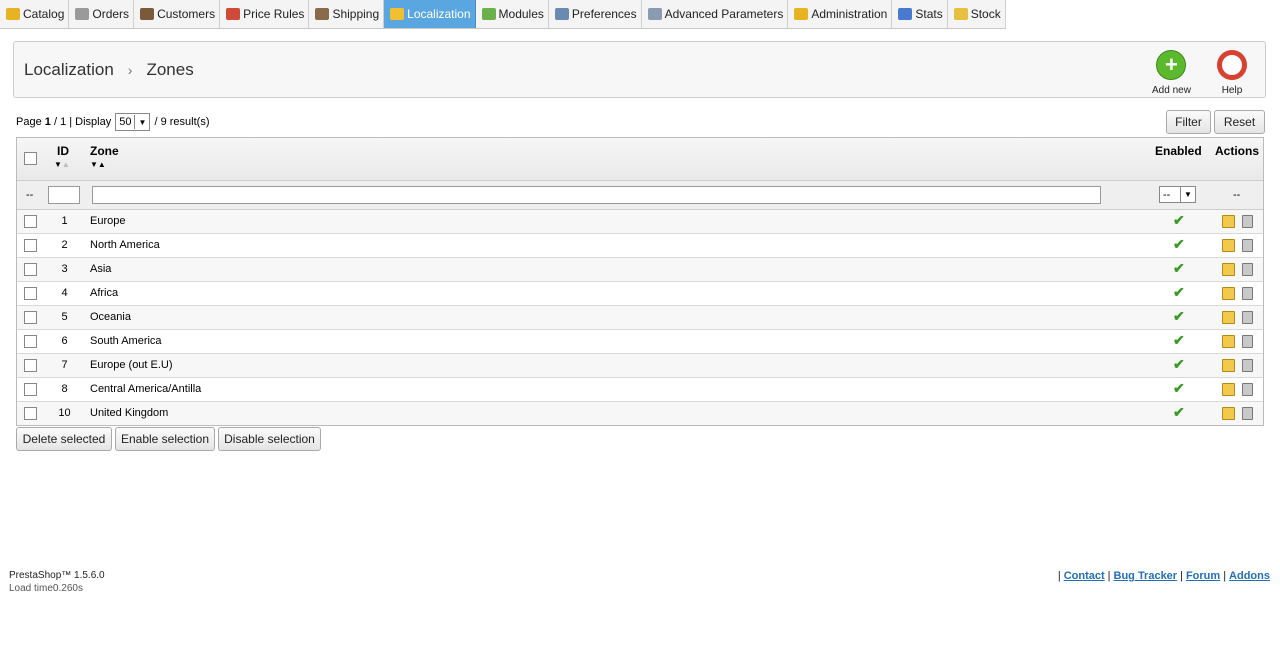  I want to click on filter-id-input, so click(64, 195).